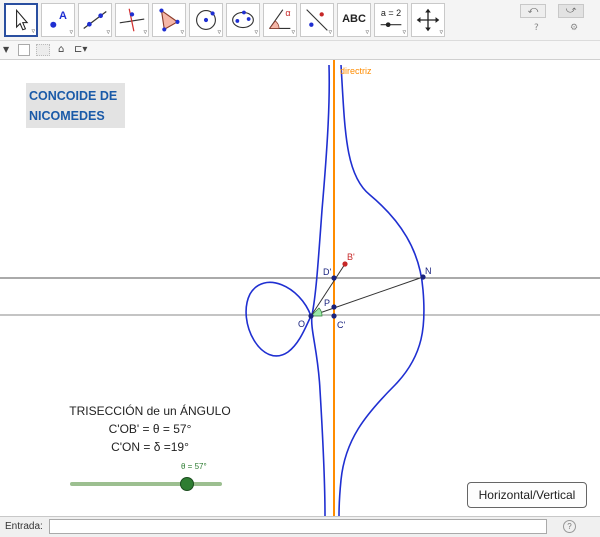  I want to click on trisection-line-3: C'ON = δ =19°, so click(150, 447).